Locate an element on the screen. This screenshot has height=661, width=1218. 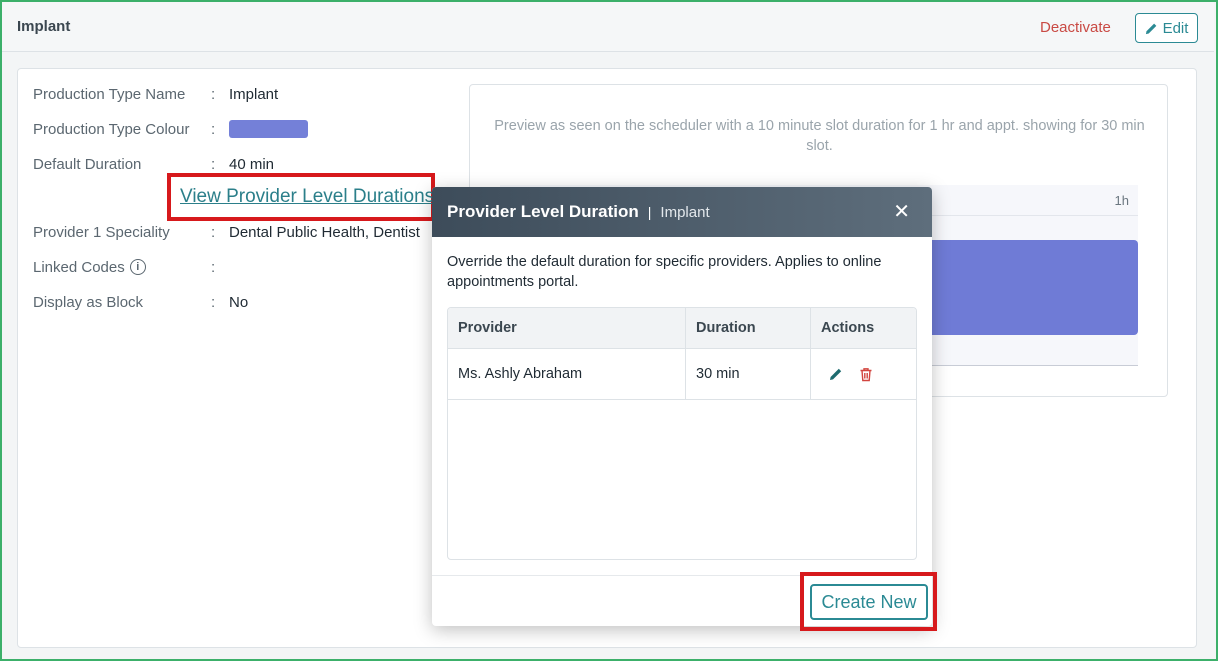
edit-button: Edit is located at coordinates (1166, 28).